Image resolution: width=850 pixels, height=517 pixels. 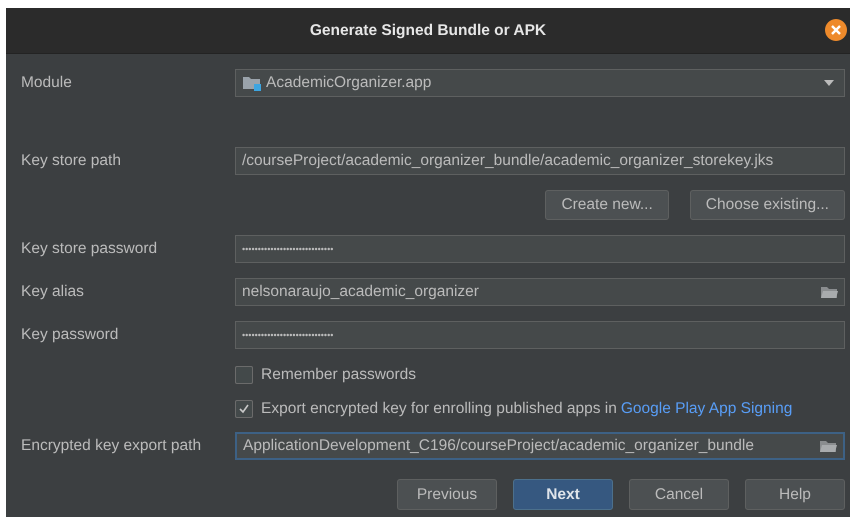 I want to click on window-title: Generate Signed Bundle or APK, so click(x=428, y=31).